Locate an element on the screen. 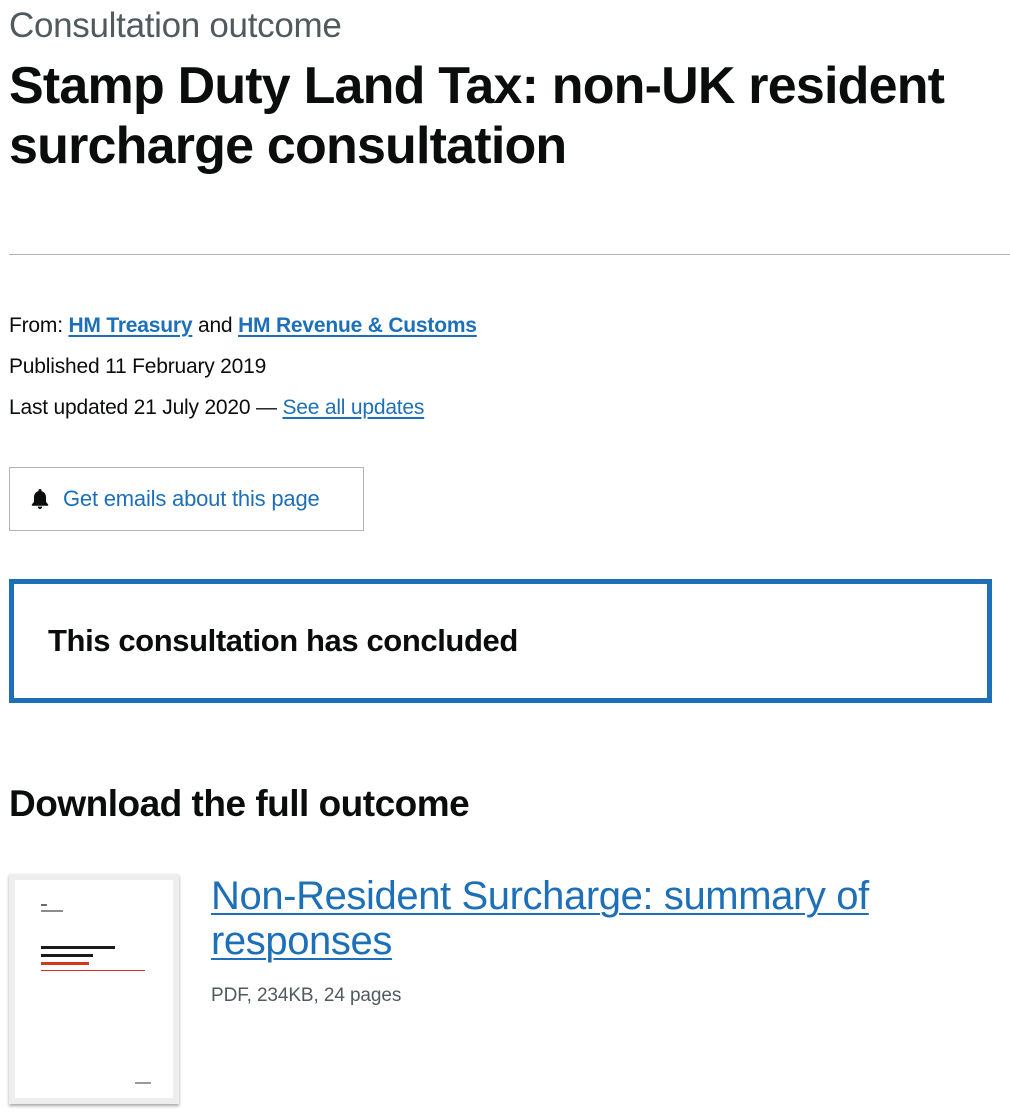 The image size is (1010, 1112). and-text: and is located at coordinates (215, 325).